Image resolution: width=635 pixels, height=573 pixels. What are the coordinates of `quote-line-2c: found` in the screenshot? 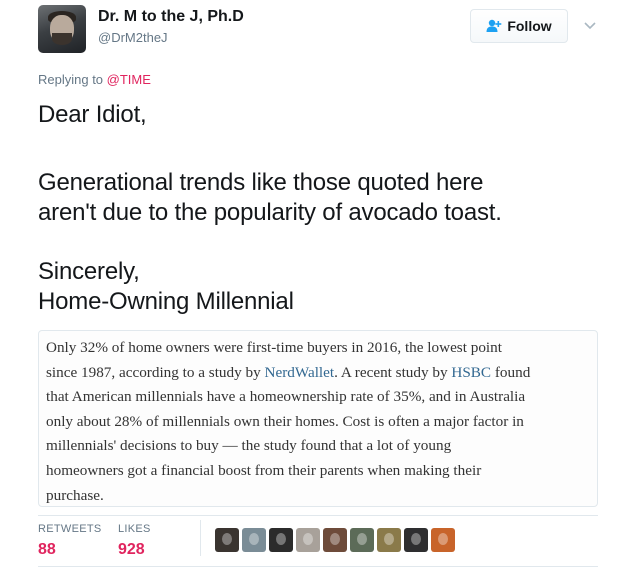 It's located at (511, 372).